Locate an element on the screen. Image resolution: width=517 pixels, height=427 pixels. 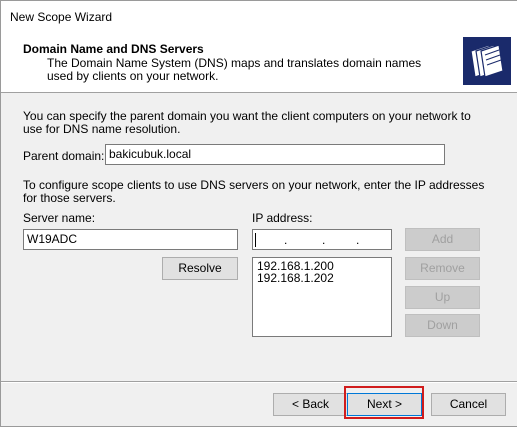
ip-address-input: . . . is located at coordinates (322, 239).